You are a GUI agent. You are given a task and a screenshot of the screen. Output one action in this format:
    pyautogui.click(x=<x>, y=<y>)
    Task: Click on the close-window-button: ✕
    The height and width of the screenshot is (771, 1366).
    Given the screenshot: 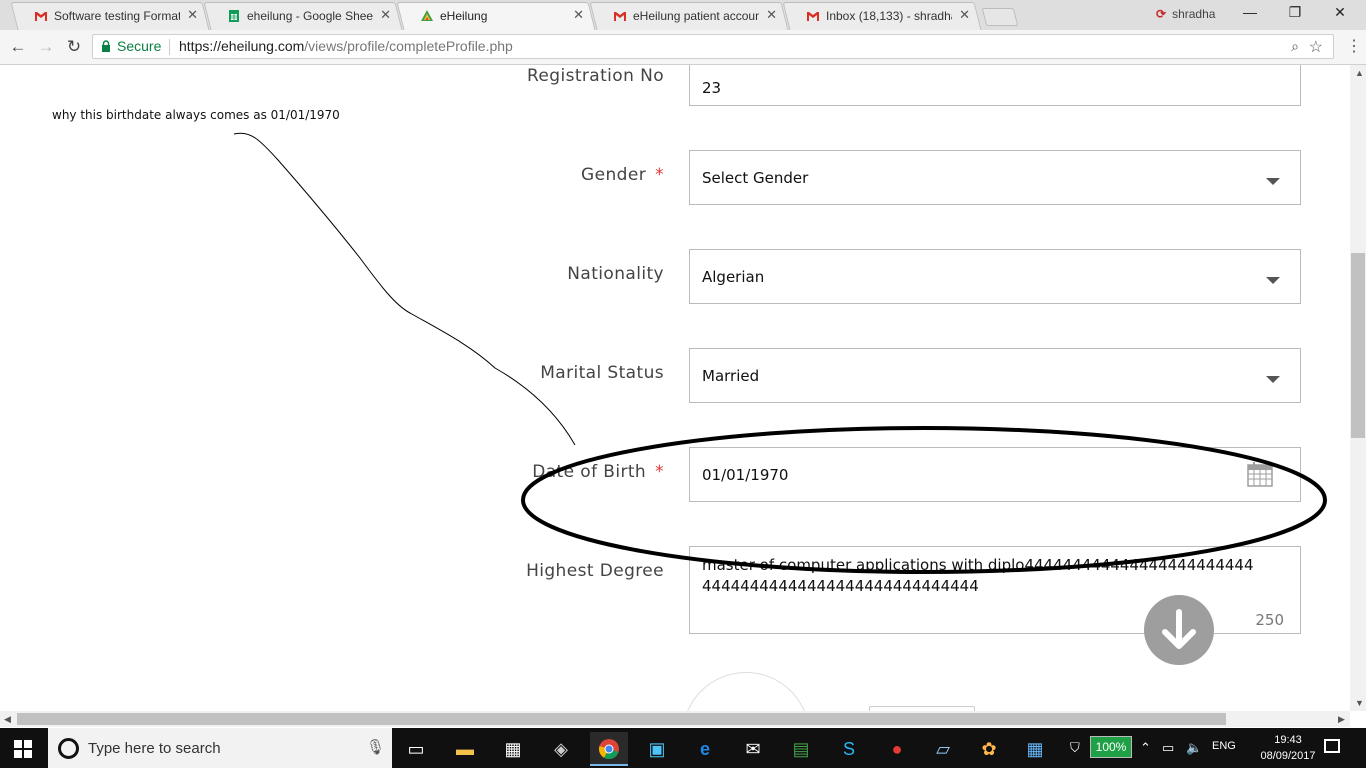 What is the action you would take?
    pyautogui.click(x=1340, y=12)
    